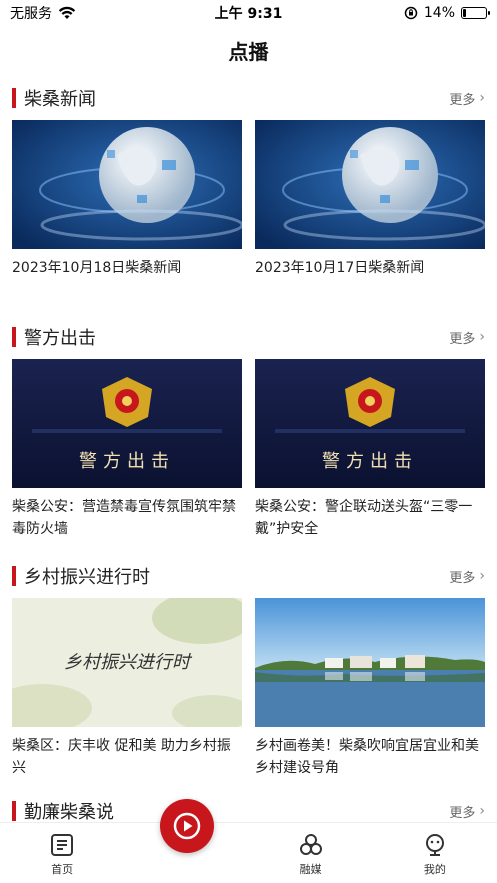 The width and height of the screenshot is (497, 883). I want to click on video-title: 柴桑区：庆丰收 促和美 助力乡村振兴, so click(121, 757).